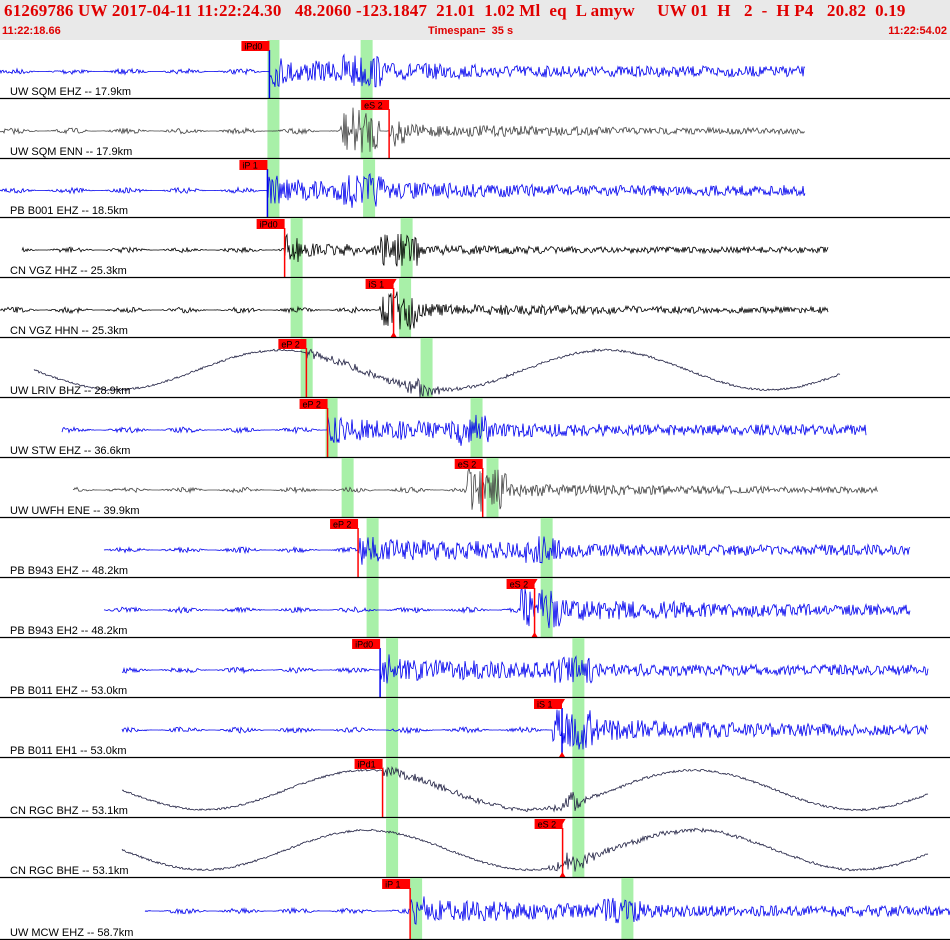  I want to click on trace-panel: eS 2 UW UWFH ENE -- 39.9km, so click(475, 488).